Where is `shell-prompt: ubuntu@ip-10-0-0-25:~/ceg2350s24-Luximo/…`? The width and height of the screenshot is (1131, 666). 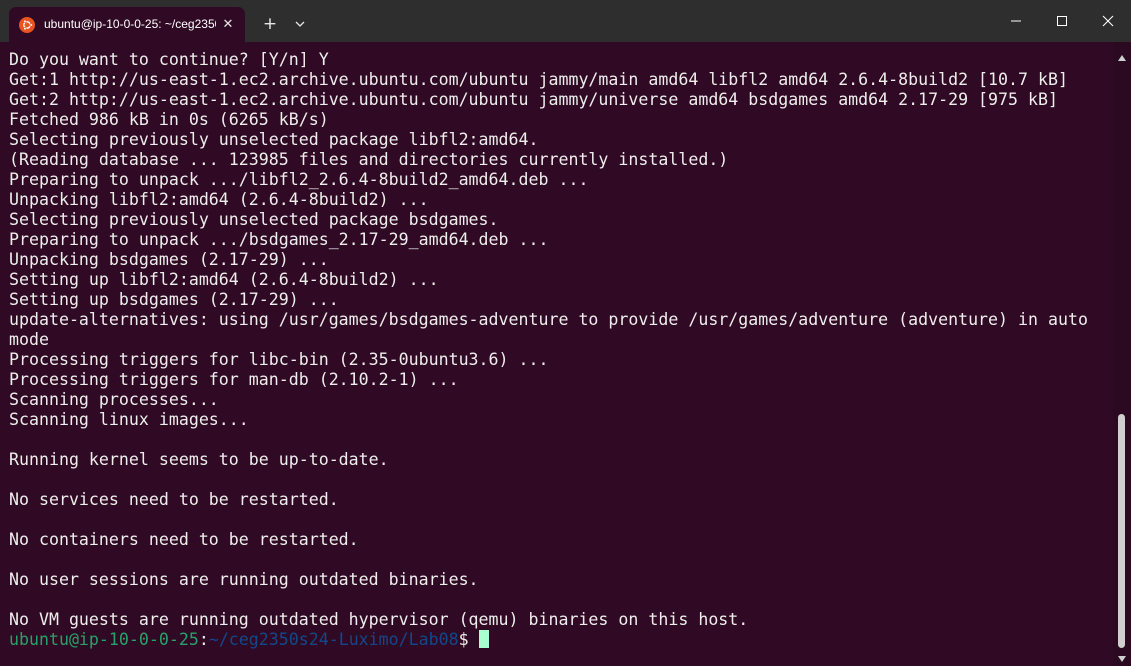
shell-prompt: ubuntu@ip-10-0-0-25:~/ceg2350s24-Luximo/… is located at coordinates (249, 640).